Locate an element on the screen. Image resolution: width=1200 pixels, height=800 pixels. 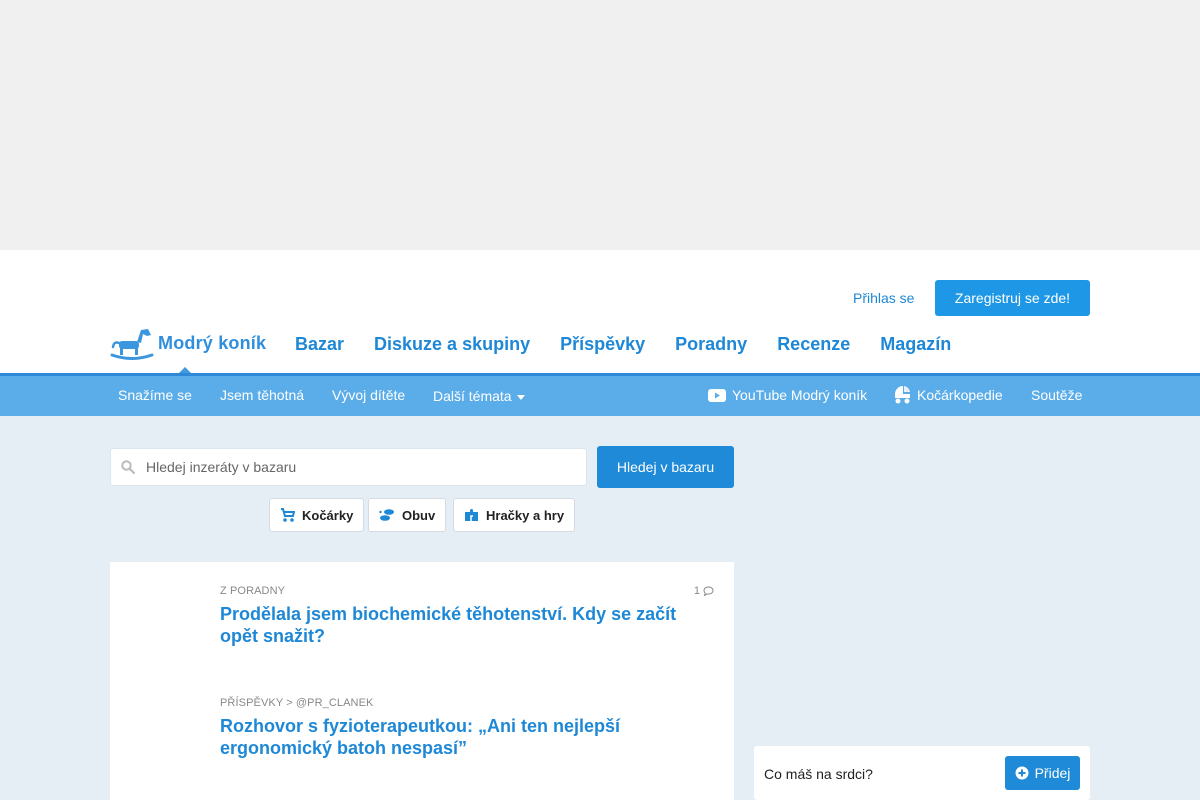
topic-youtube: YouTube Modrý koník is located at coordinates (787, 395).